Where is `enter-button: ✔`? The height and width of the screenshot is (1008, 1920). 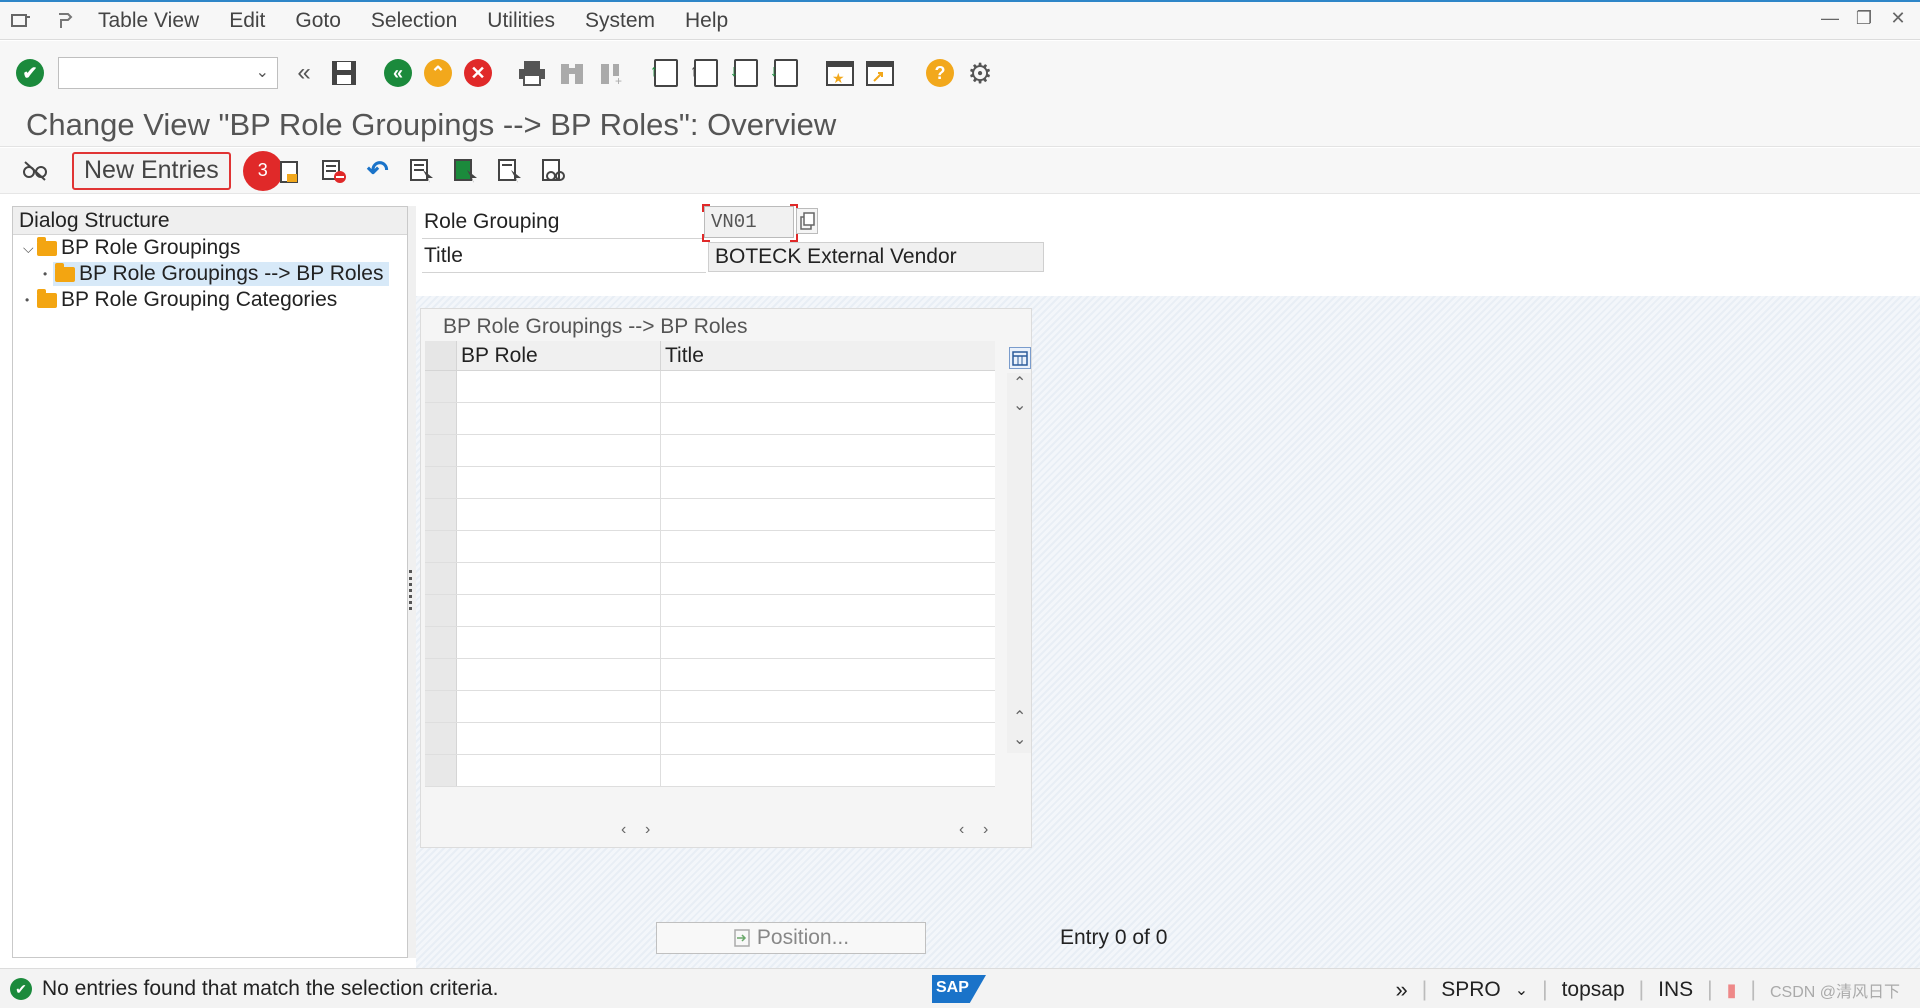 enter-button: ✔ is located at coordinates (30, 73).